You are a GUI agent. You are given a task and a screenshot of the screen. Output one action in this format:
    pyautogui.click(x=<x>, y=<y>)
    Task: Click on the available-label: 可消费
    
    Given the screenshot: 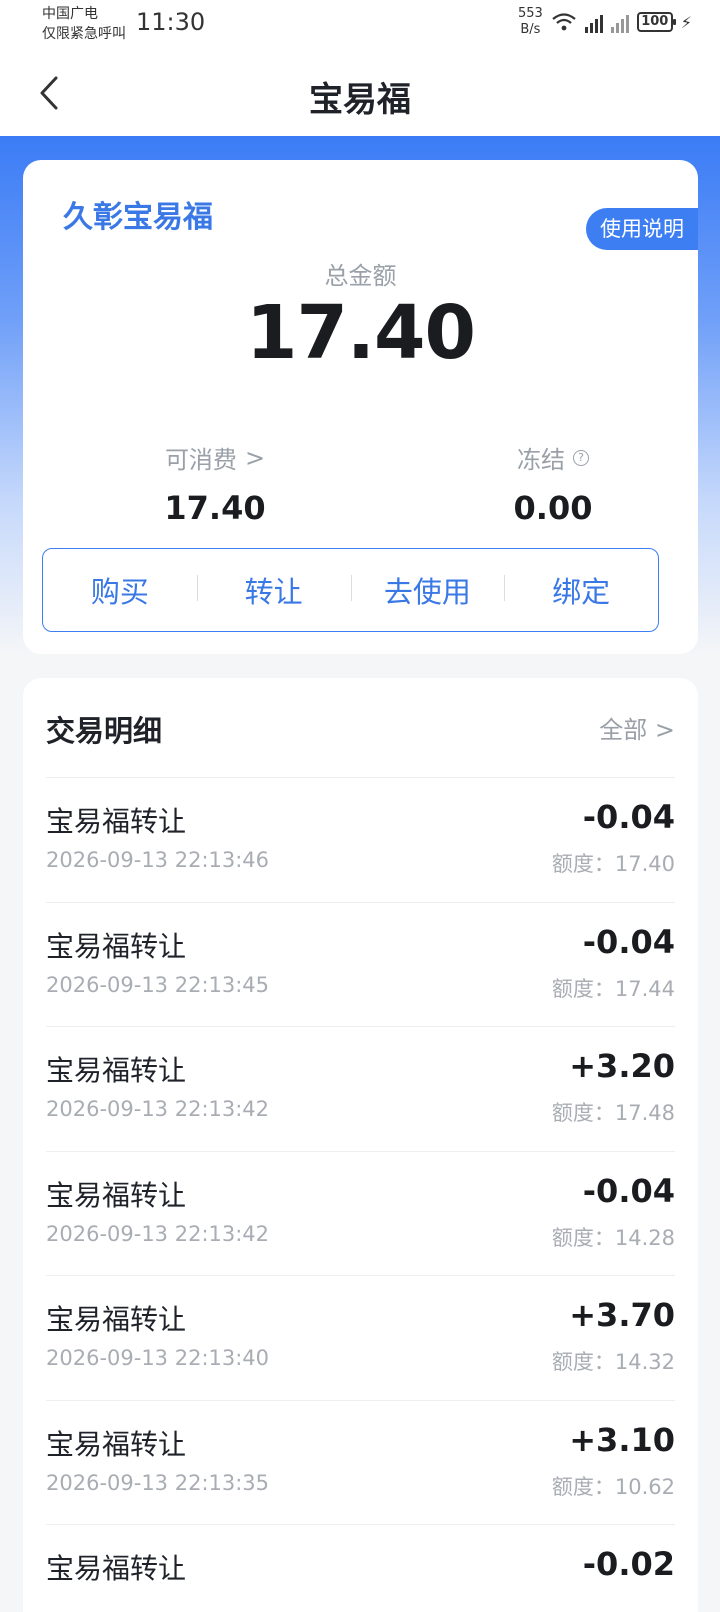 What is the action you would take?
    pyautogui.click(x=200, y=460)
    